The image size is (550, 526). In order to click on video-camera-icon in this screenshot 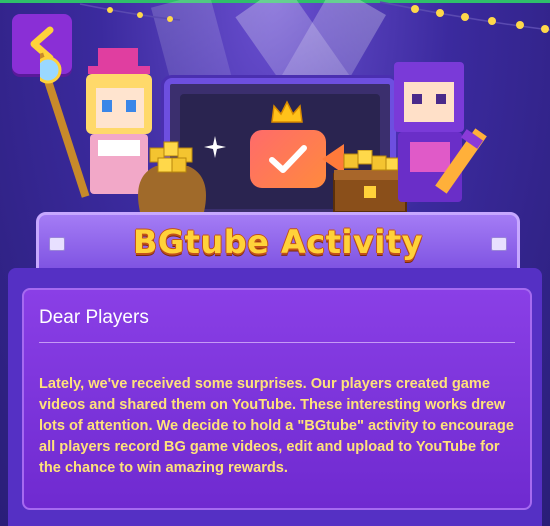, I will do `click(297, 159)`.